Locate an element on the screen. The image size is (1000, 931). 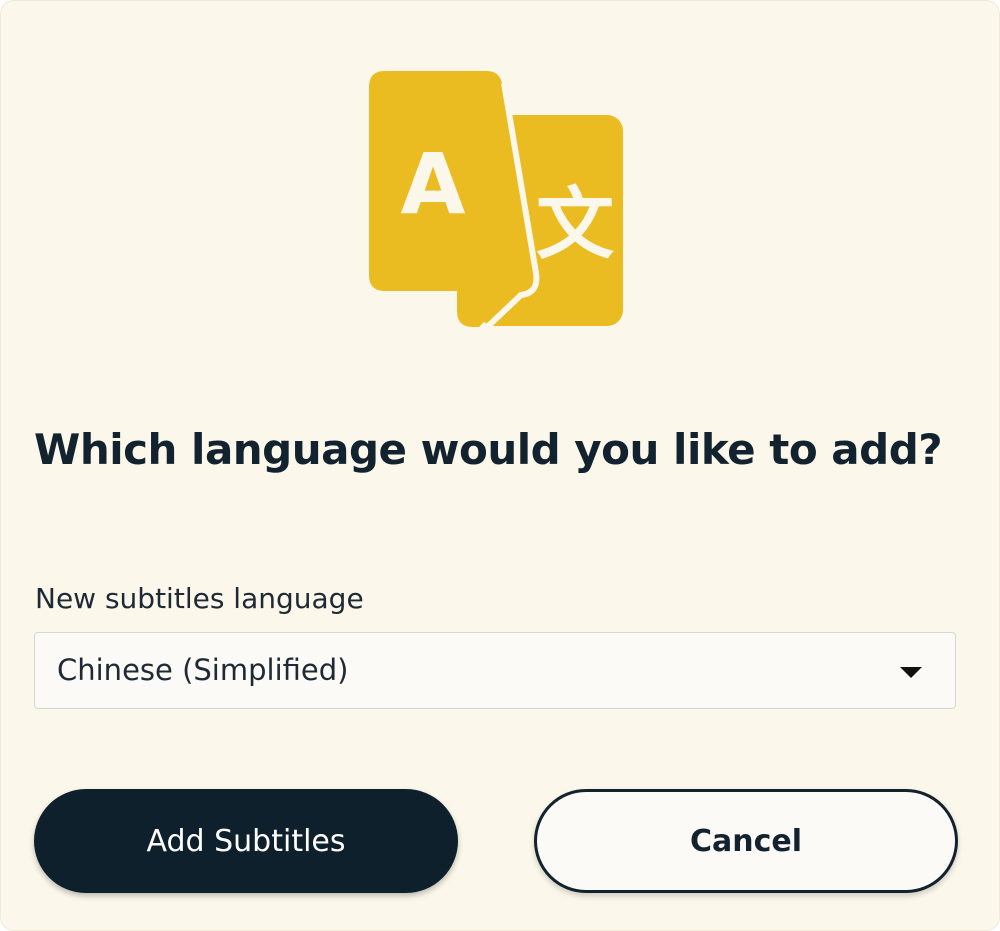
language-select-value: Chinese (Simplified) is located at coordinates (203, 670).